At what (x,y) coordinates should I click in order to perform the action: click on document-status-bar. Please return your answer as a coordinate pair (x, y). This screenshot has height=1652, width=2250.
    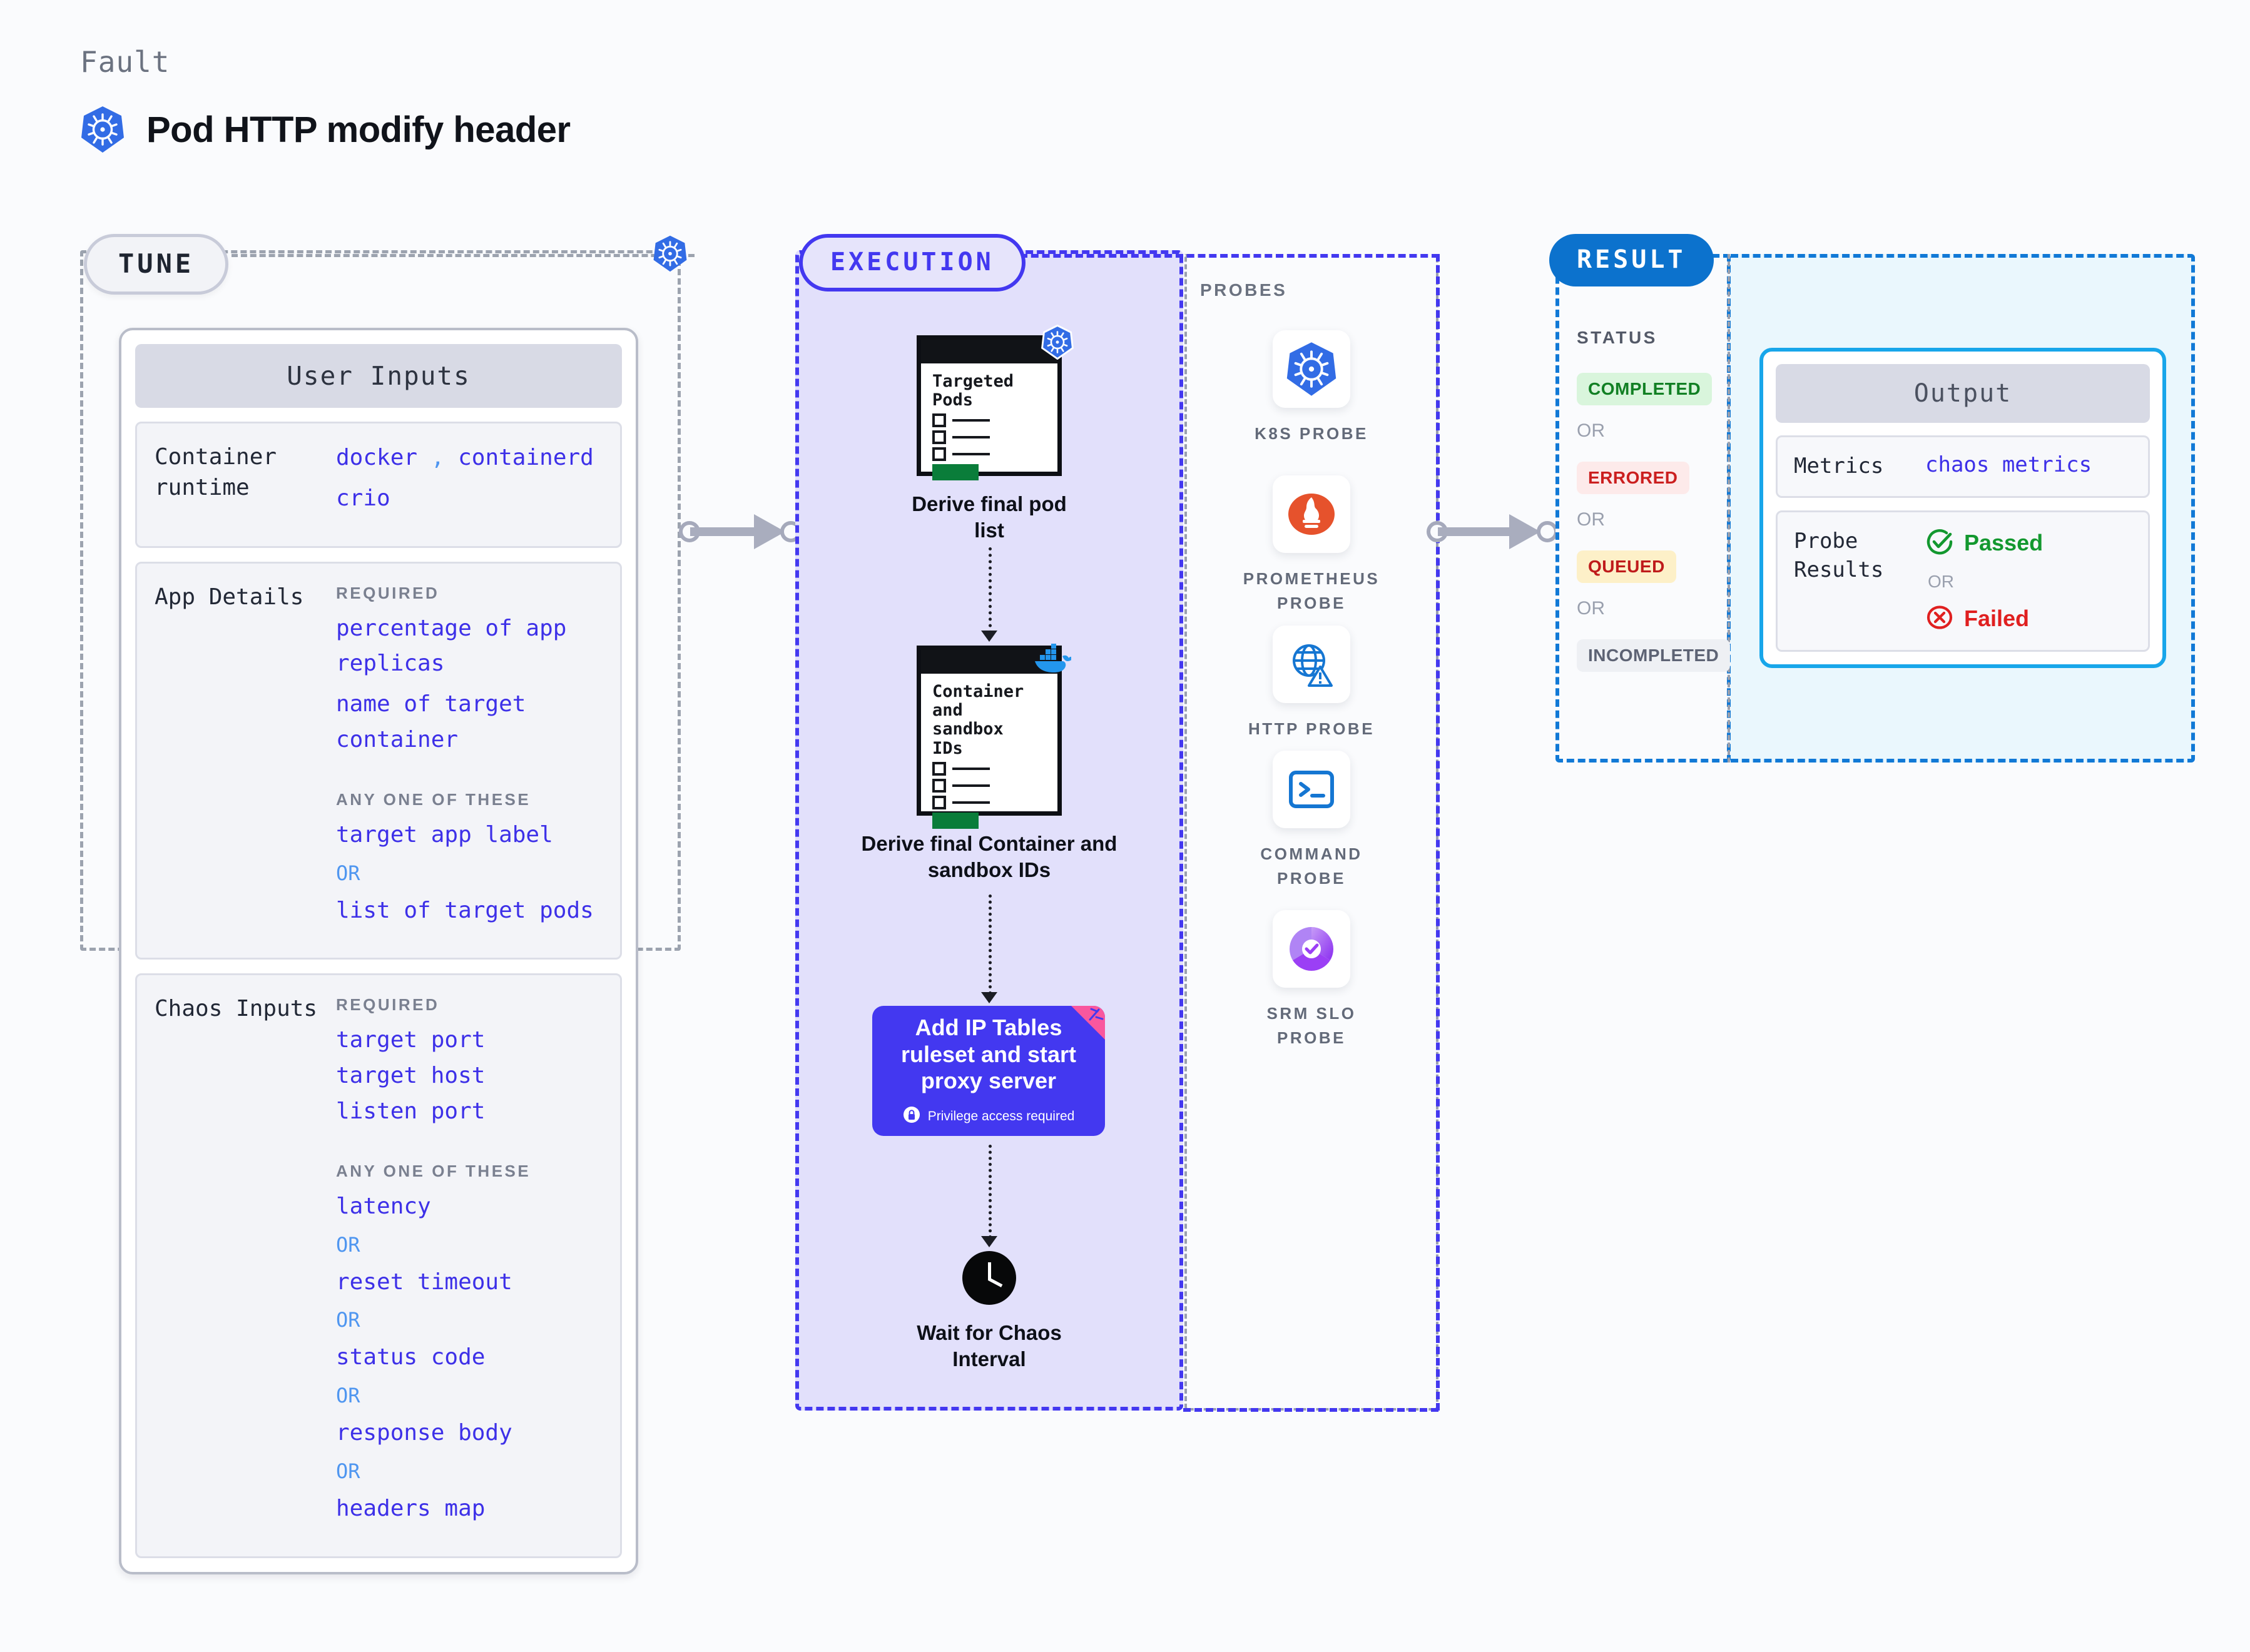
    Looking at the image, I should click on (955, 473).